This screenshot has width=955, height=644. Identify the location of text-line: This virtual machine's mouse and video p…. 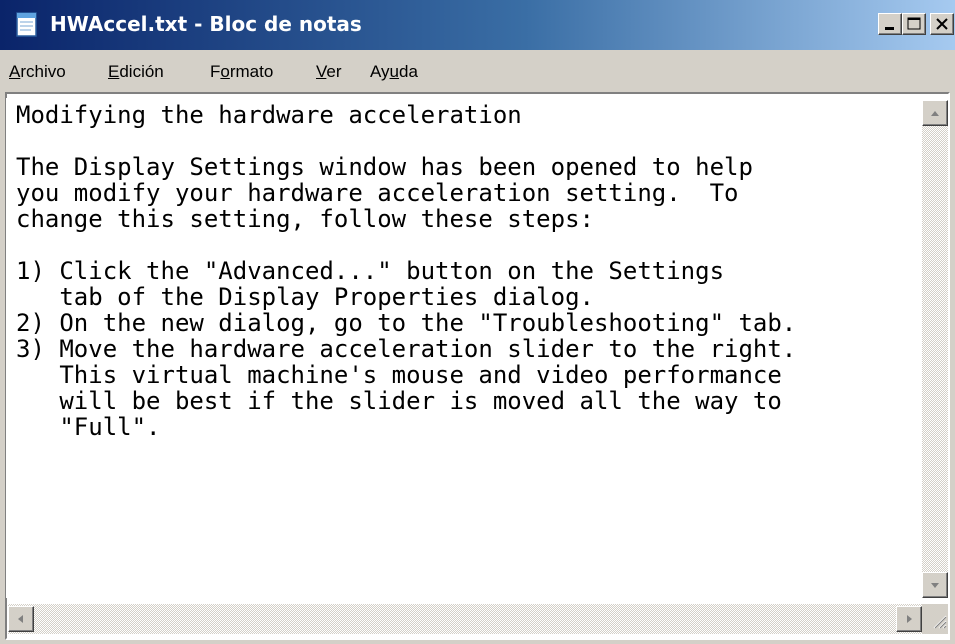
(399, 375).